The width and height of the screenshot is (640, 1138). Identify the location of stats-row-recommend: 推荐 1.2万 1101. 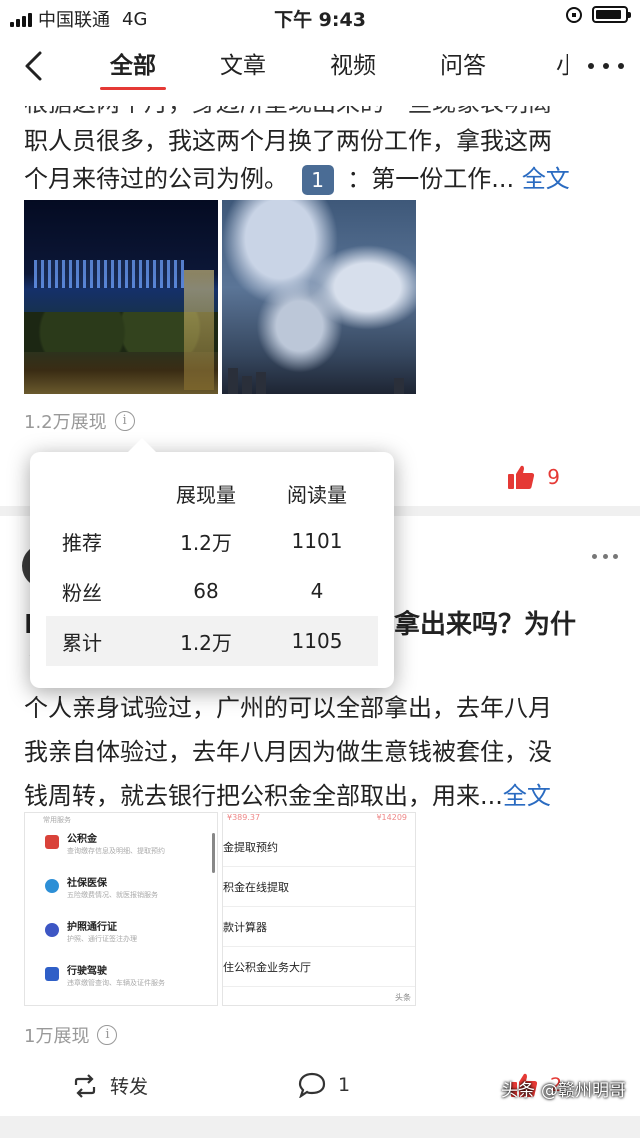
(202, 542).